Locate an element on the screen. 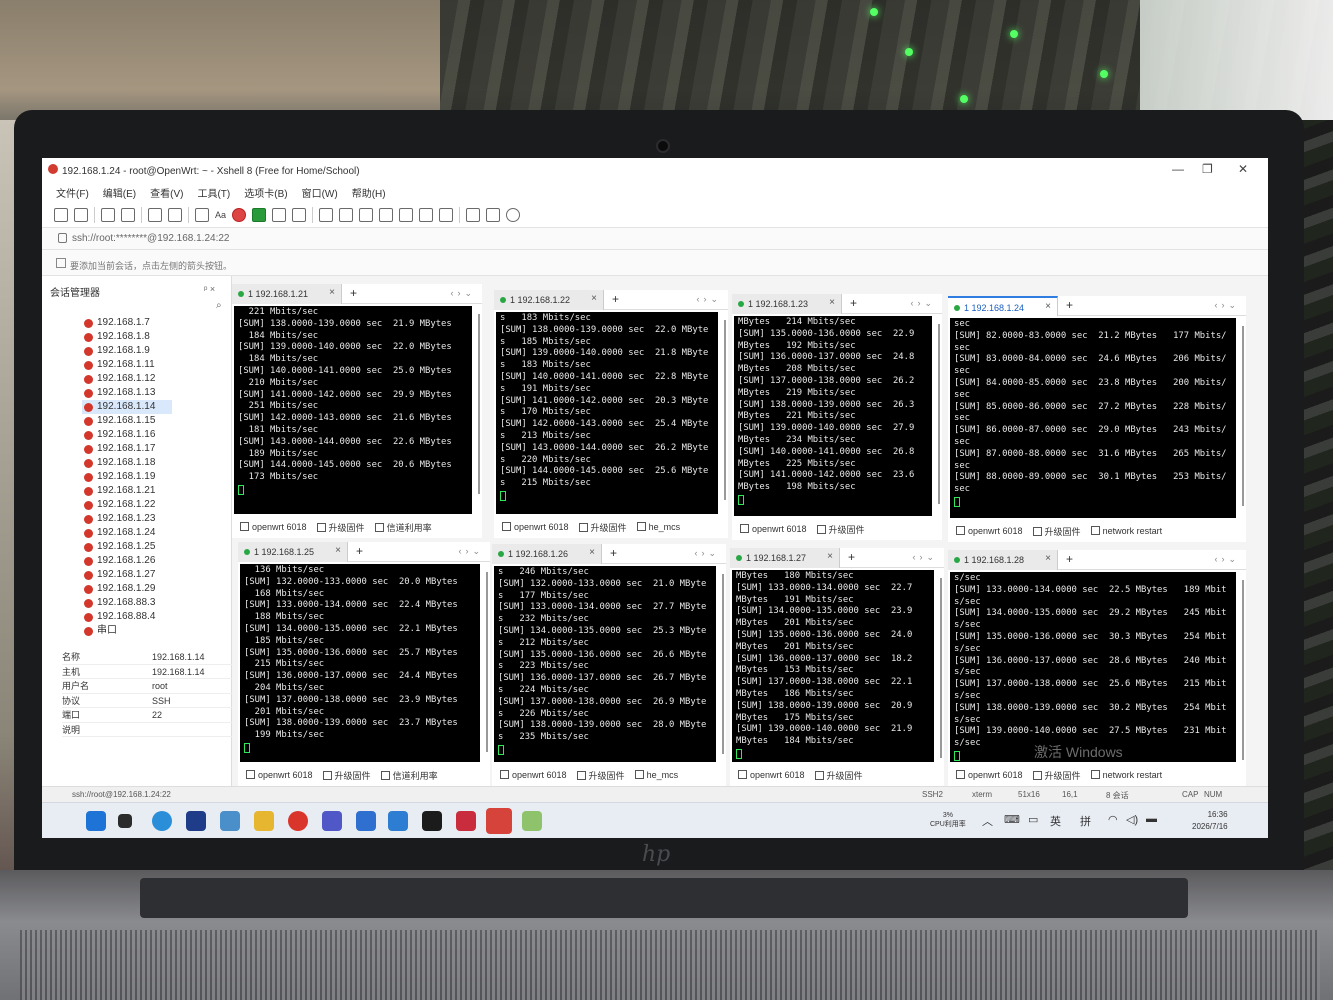  session-item: 192.168.1.9 is located at coordinates (127, 351).